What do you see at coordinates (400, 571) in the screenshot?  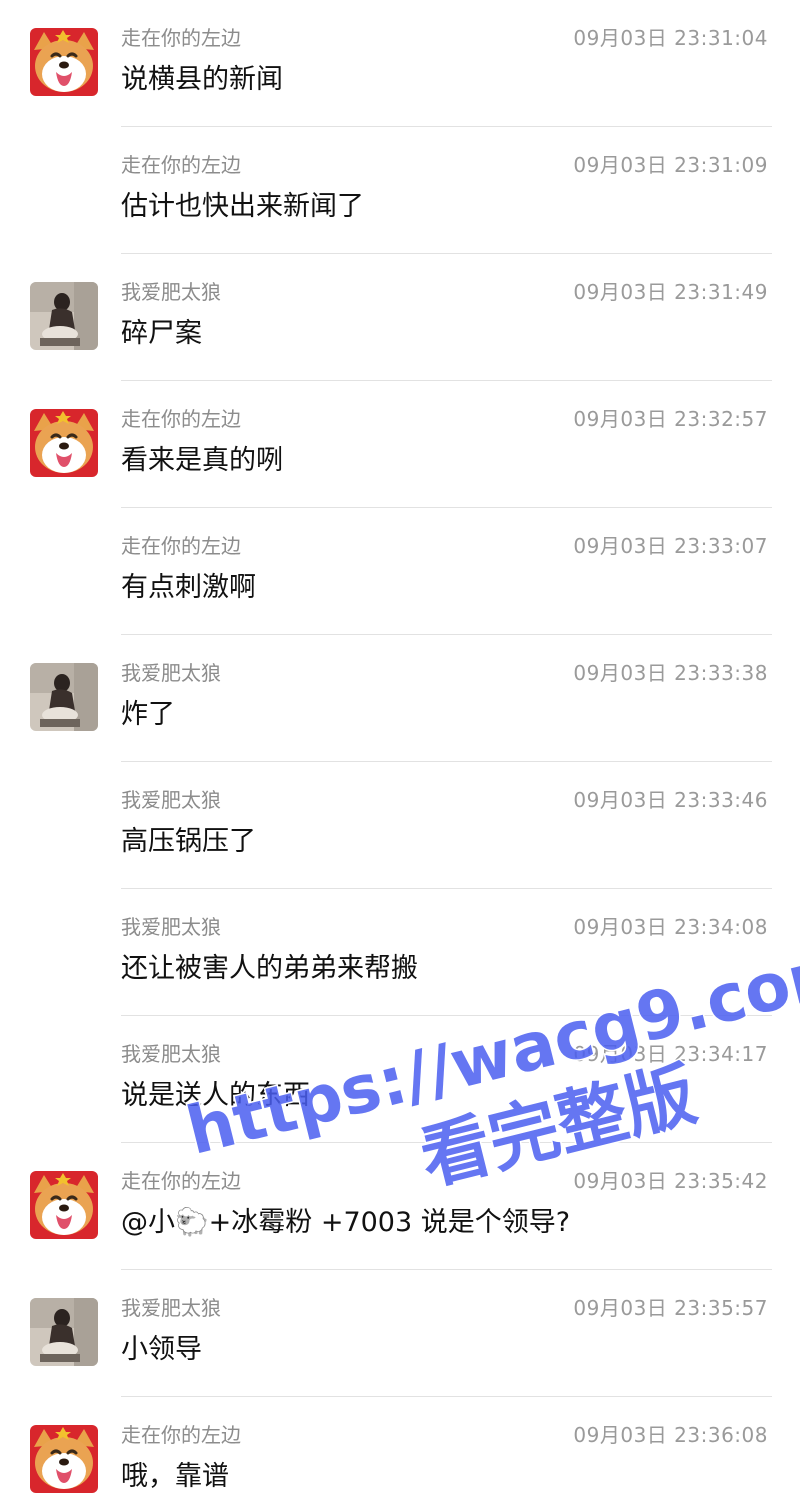 I see `message-row: 走在你的左边 09月03日 23:33:07 有点刺激啊` at bounding box center [400, 571].